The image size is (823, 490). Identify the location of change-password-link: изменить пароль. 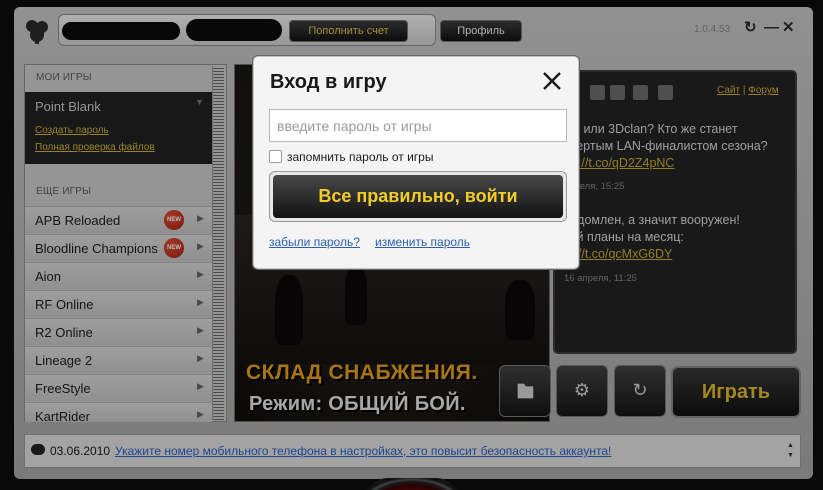
(422, 242).